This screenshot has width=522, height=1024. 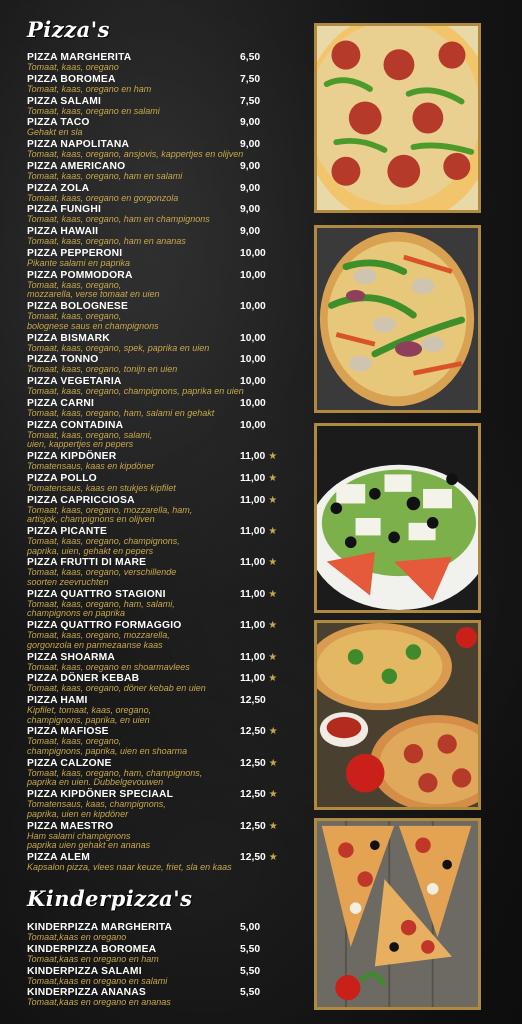 What do you see at coordinates (106, 241) in the screenshot?
I see `item-description: Tomaat, kaas, oregano, ham en ananas` at bounding box center [106, 241].